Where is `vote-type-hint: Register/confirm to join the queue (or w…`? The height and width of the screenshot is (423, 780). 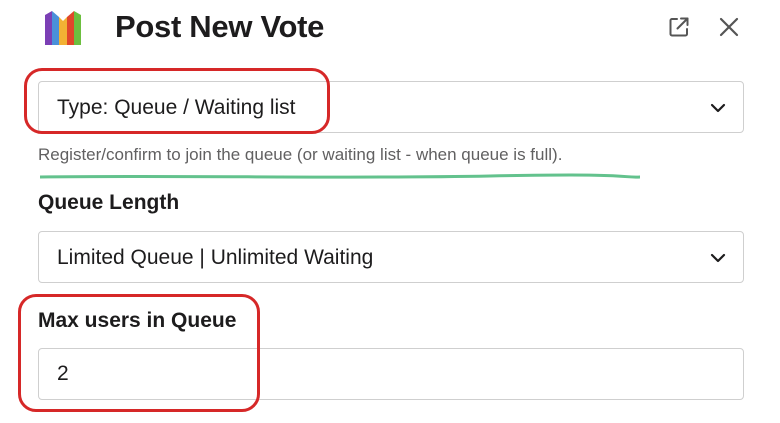
vote-type-hint: Register/confirm to join the queue (or w… is located at coordinates (300, 154).